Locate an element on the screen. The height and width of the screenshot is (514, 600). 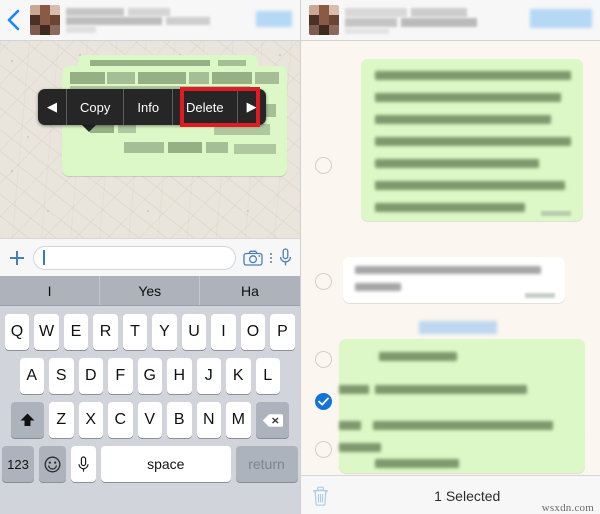
space-key: space is located at coordinates (166, 464).